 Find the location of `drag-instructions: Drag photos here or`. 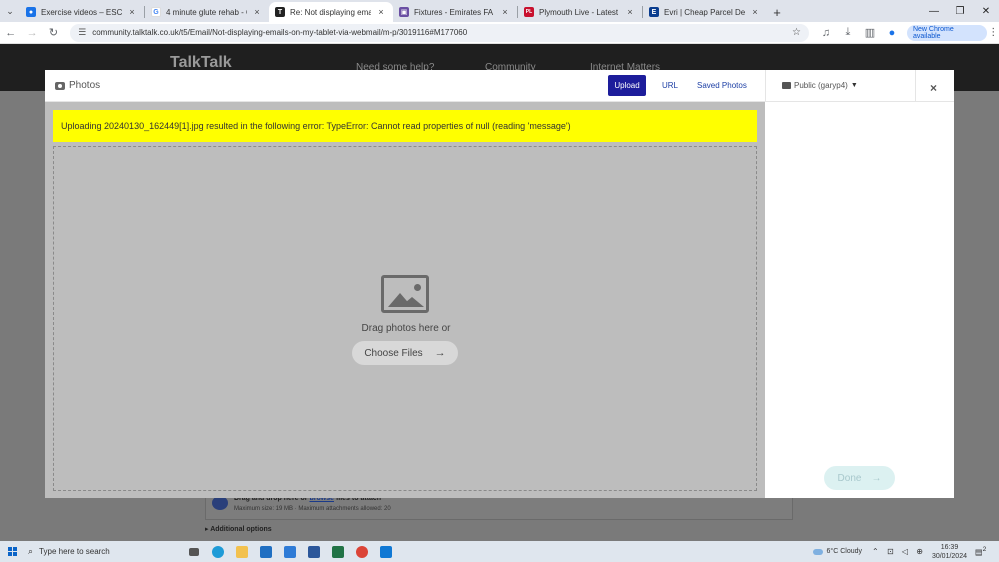

drag-instructions: Drag photos here or is located at coordinates (406, 328).